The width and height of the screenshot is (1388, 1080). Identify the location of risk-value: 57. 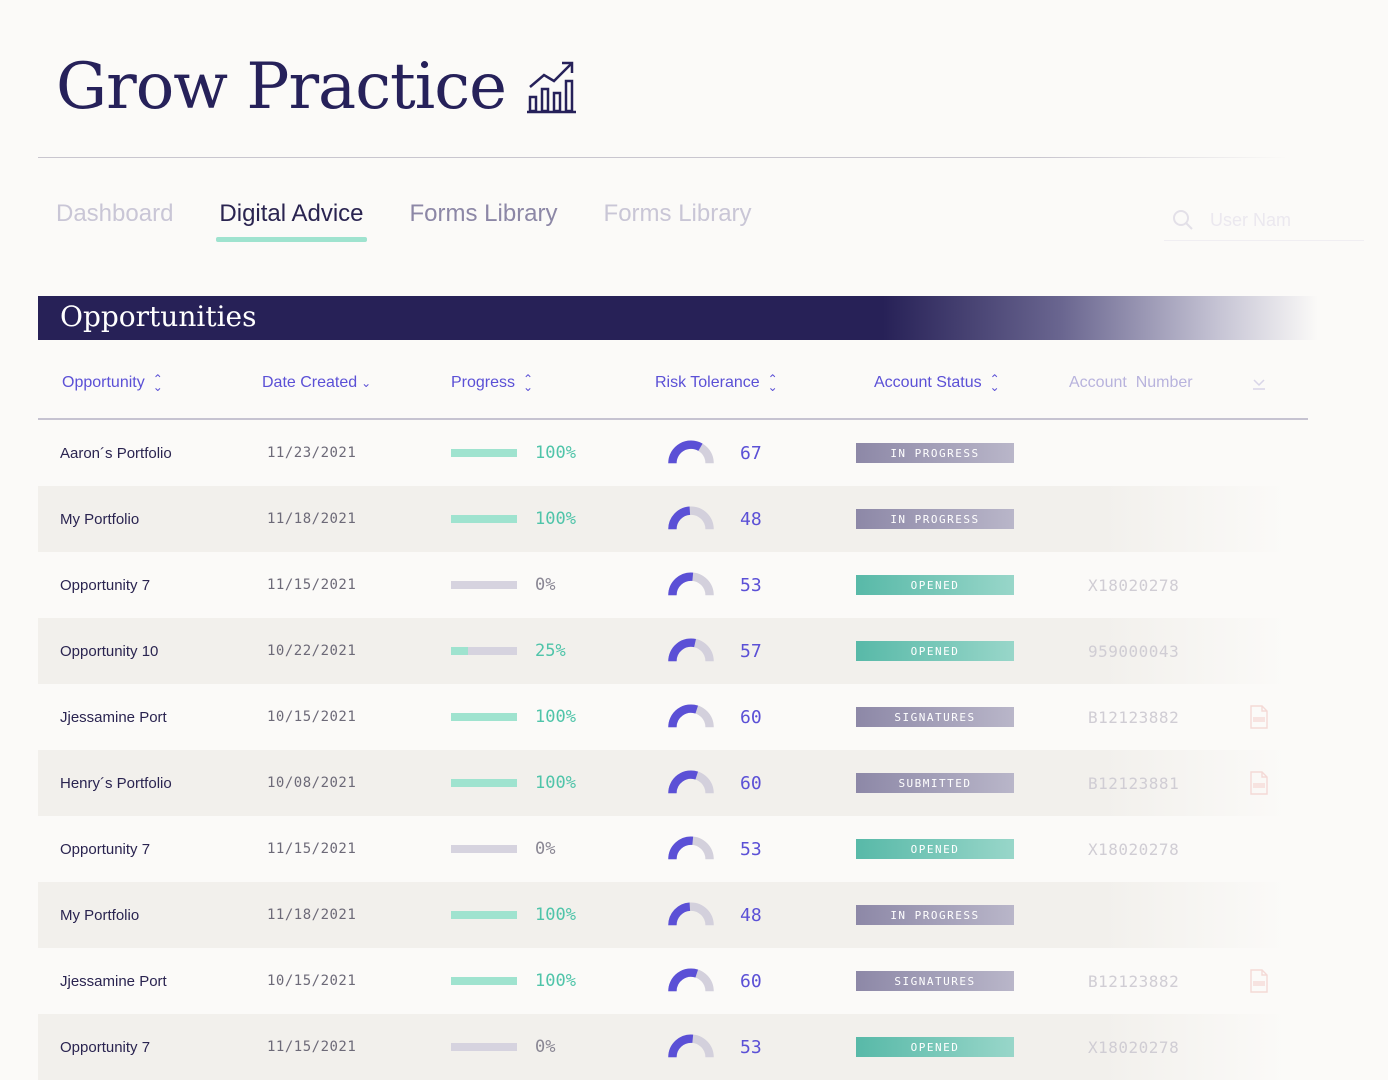
(751, 651).